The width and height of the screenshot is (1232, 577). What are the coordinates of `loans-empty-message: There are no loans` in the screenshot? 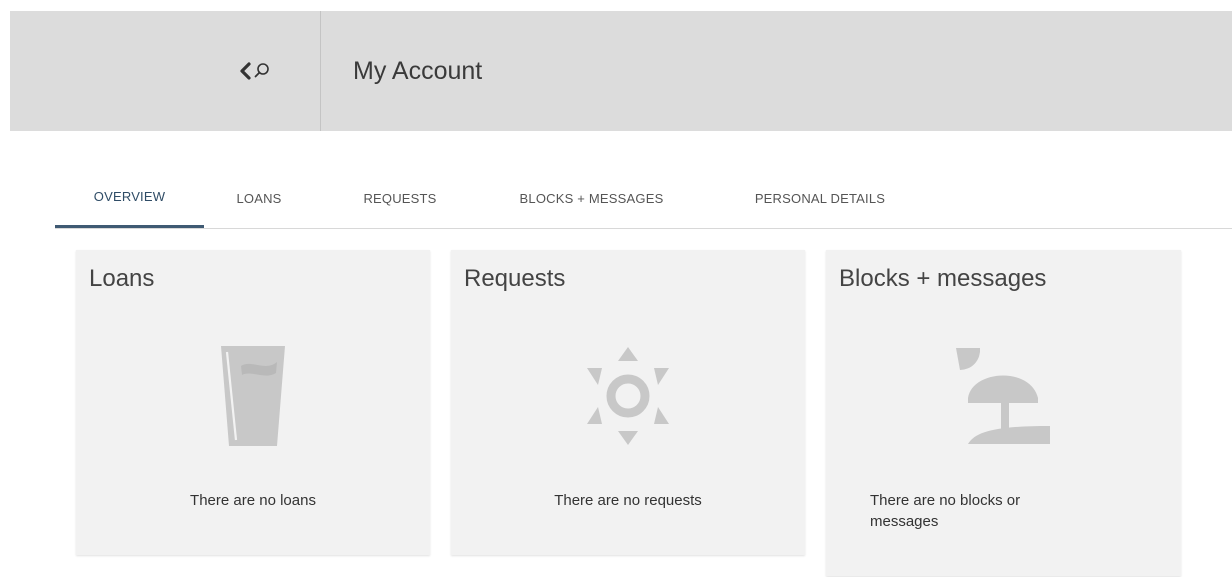 It's located at (253, 500).